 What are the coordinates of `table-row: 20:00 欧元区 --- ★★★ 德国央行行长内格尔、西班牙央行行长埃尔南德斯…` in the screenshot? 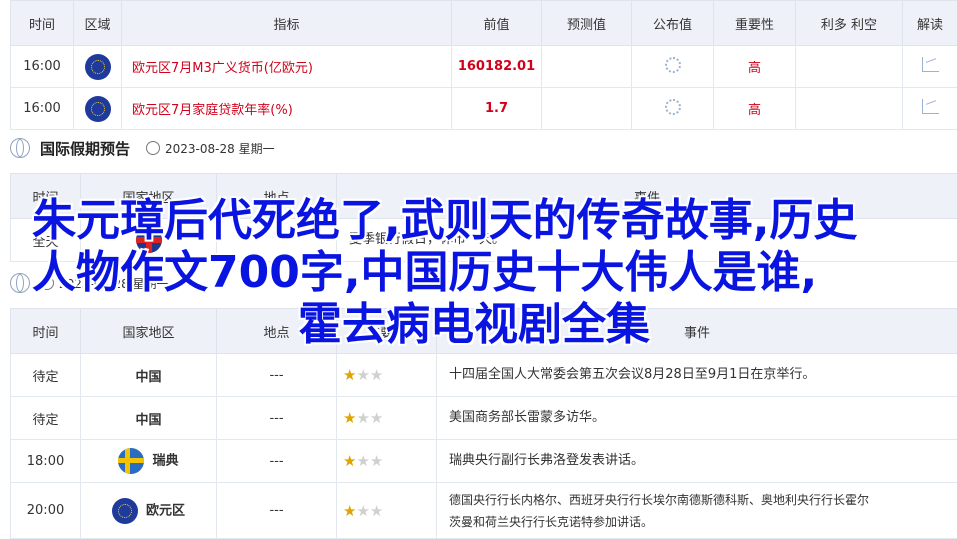 It's located at (484, 511).